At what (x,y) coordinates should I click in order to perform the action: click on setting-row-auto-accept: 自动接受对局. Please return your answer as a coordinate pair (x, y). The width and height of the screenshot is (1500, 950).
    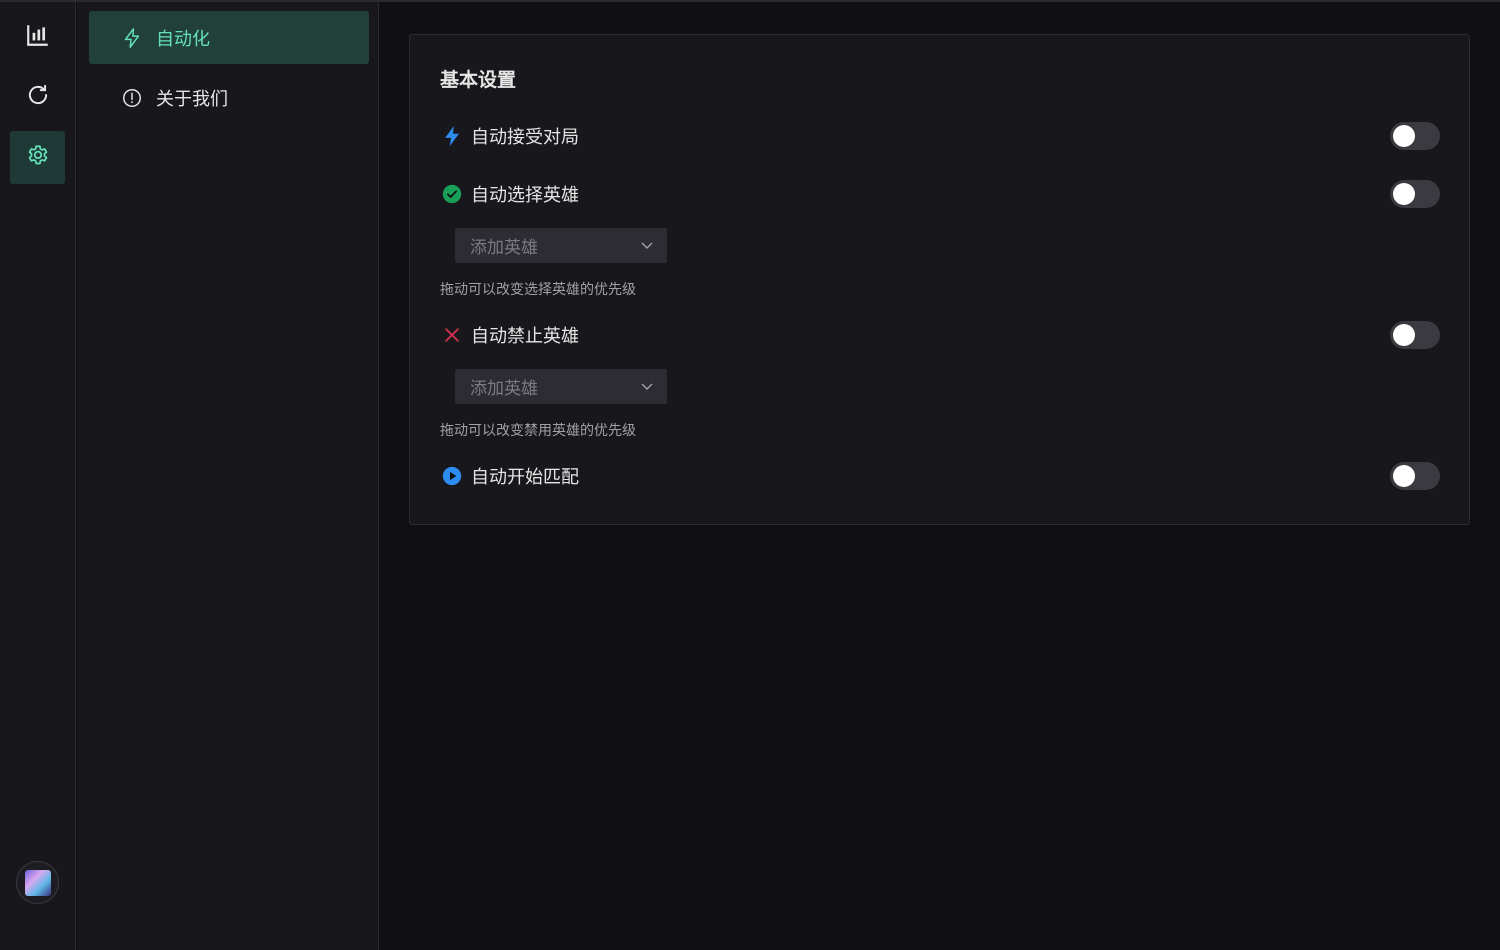
    Looking at the image, I should click on (940, 136).